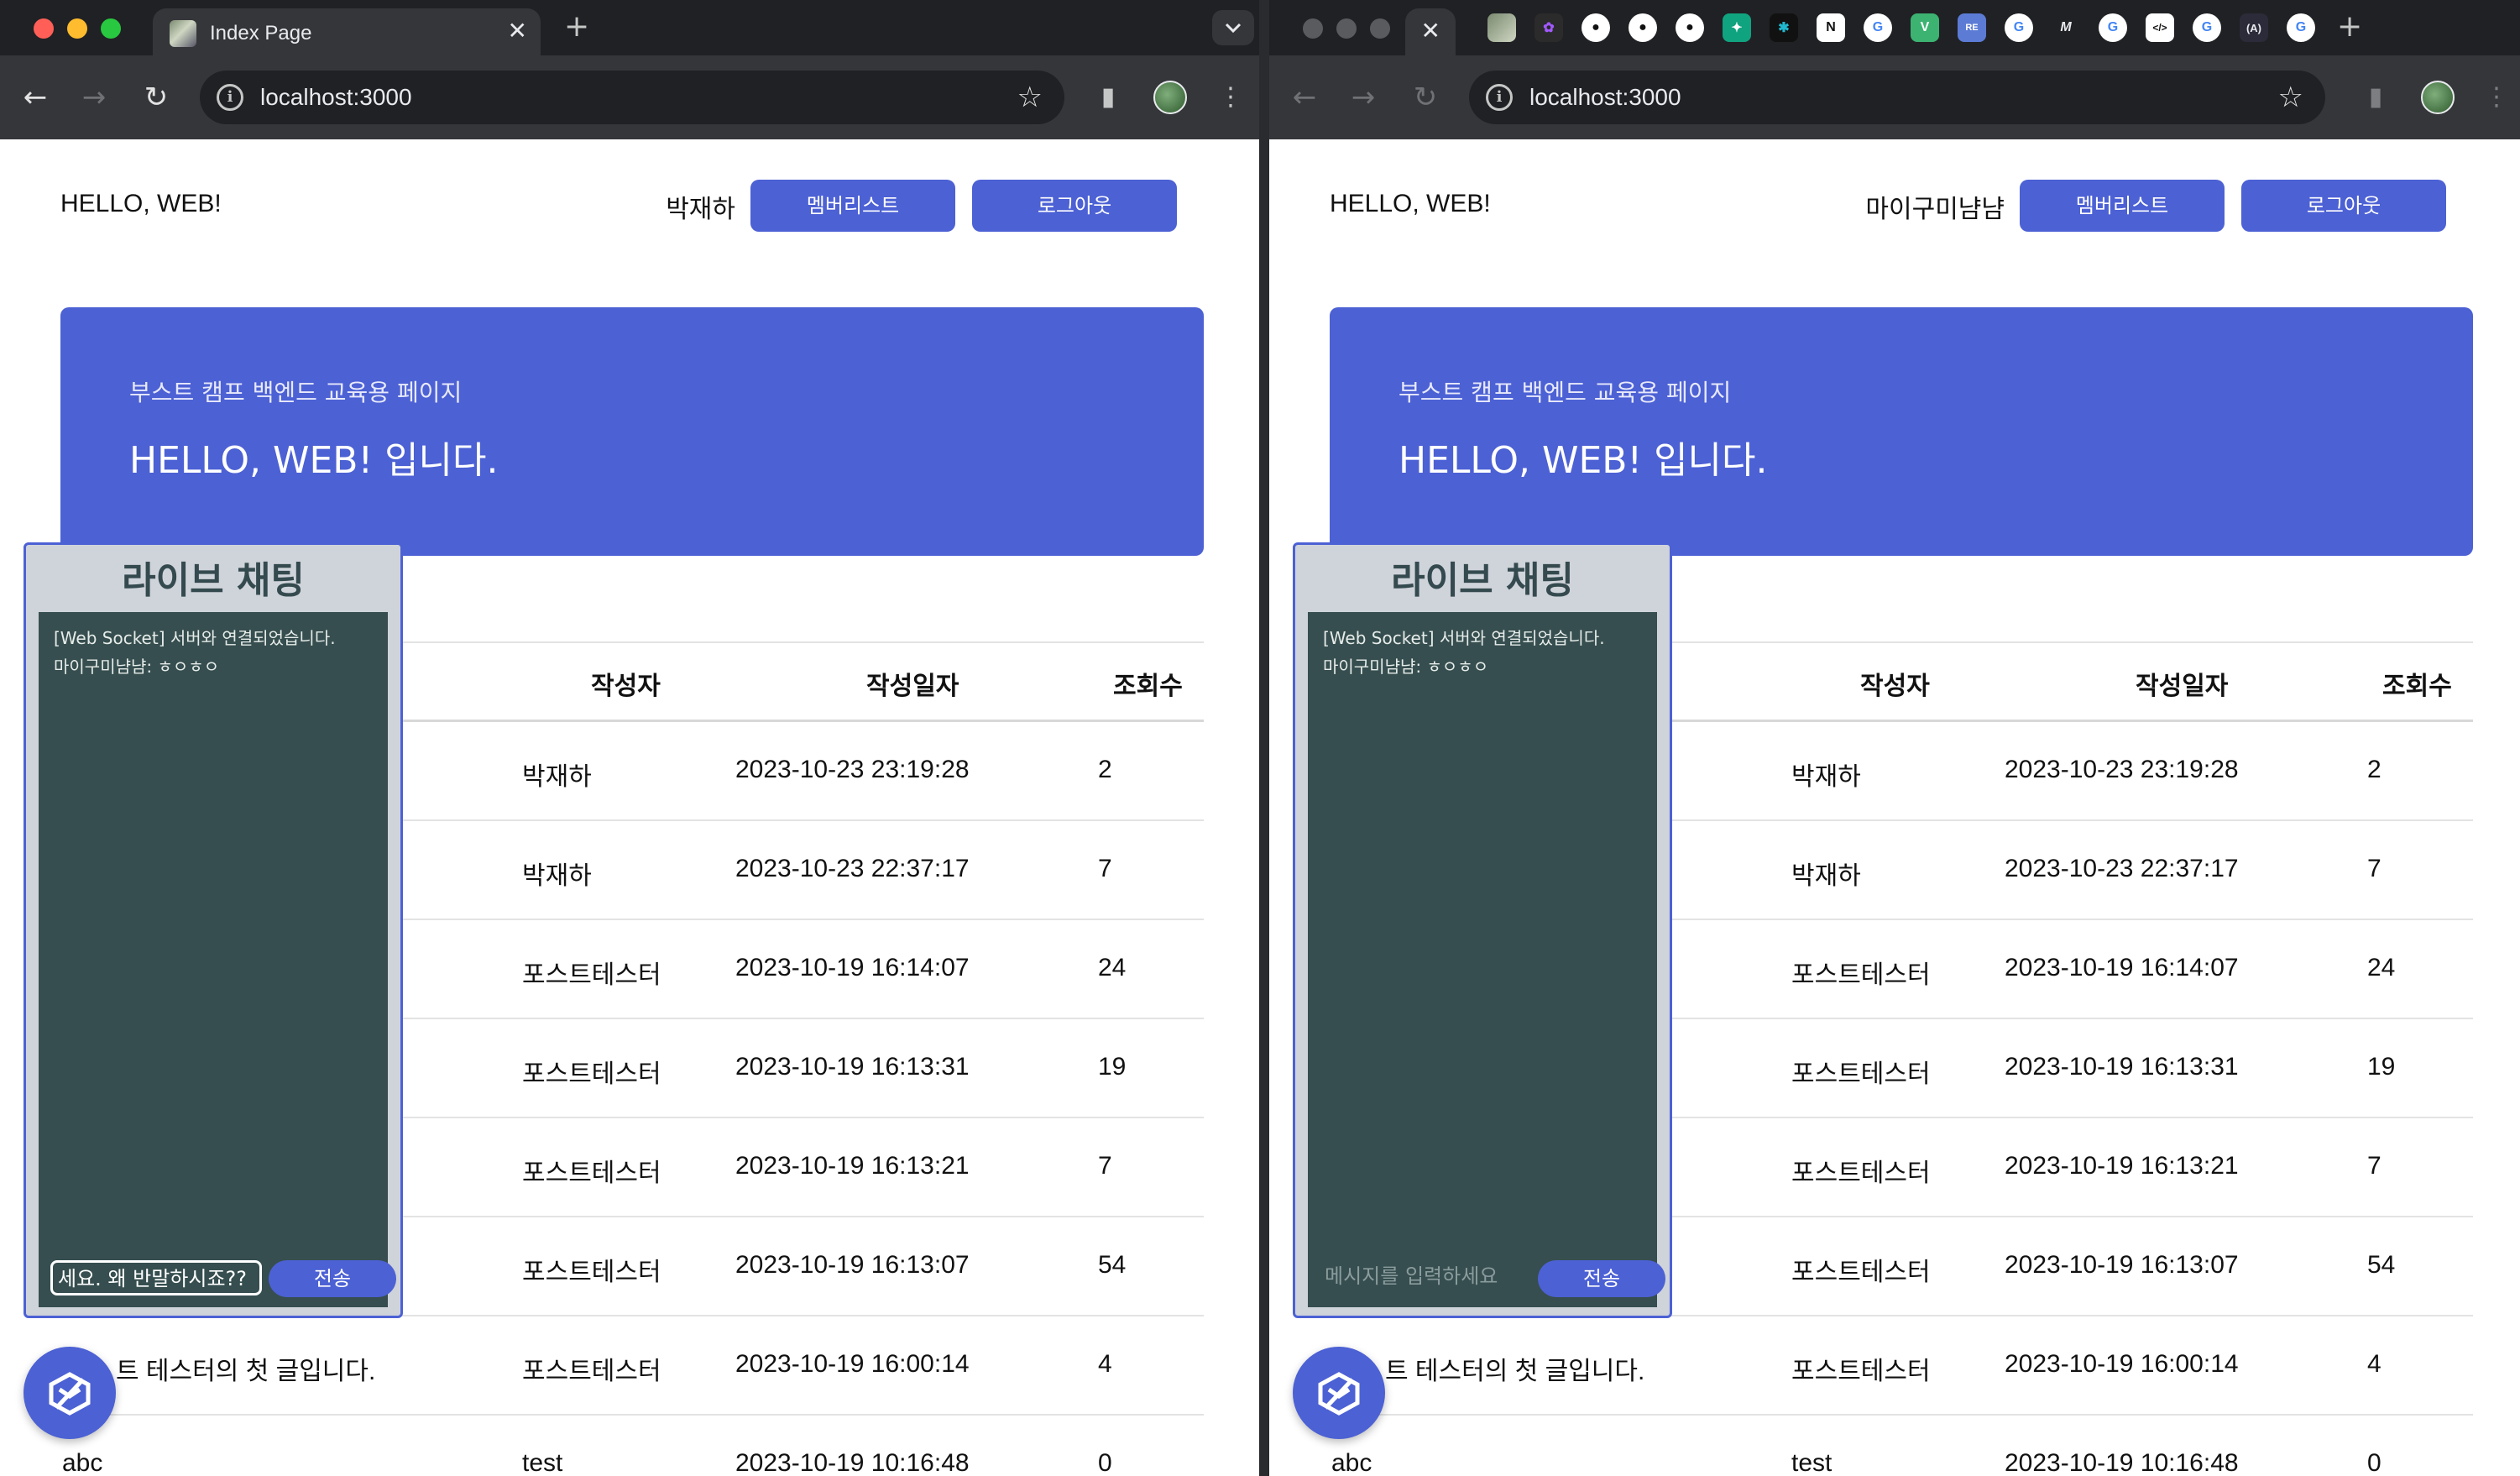  Describe the element at coordinates (852, 1067) in the screenshot. I see `row-date: 2023-10-19 16:13:31` at that location.